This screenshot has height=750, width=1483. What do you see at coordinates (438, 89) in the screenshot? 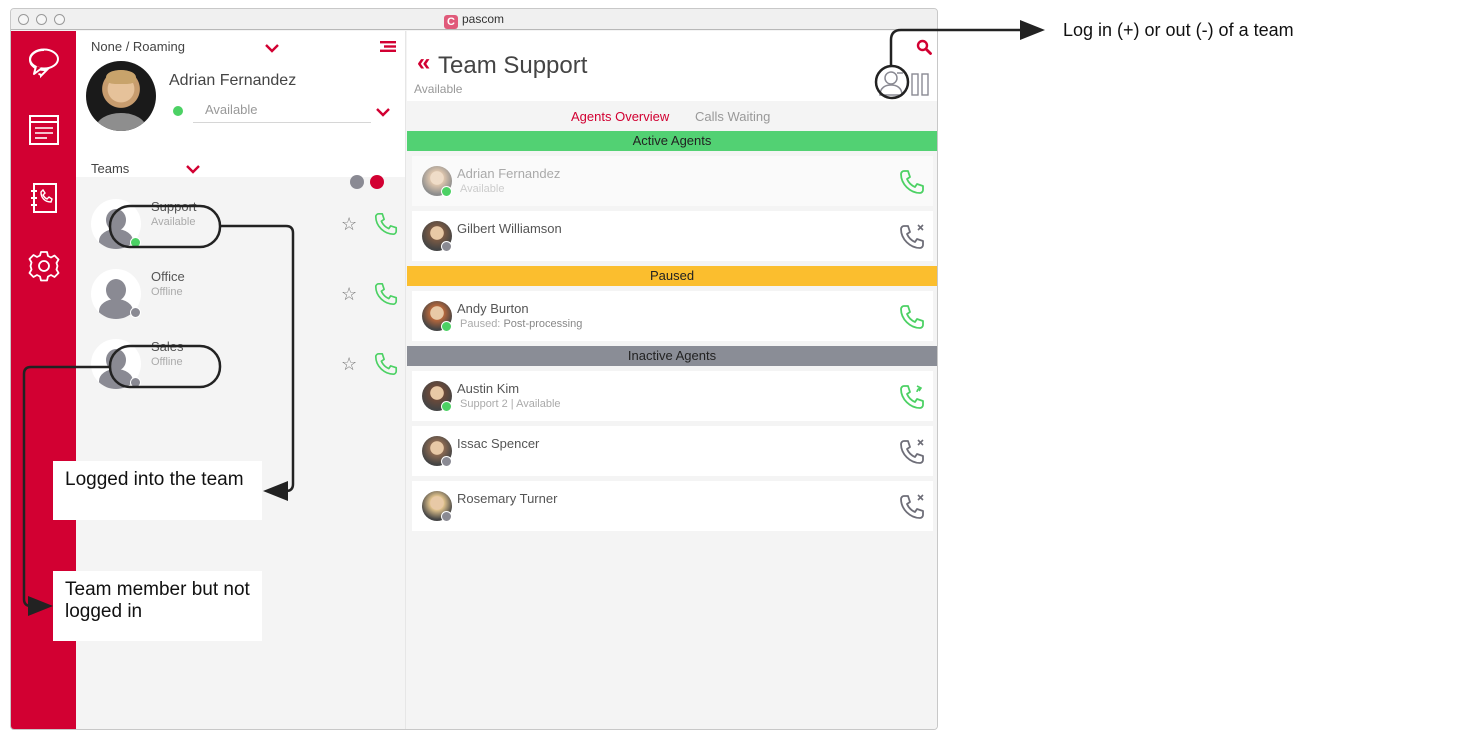
I see `team-status: Available` at bounding box center [438, 89].